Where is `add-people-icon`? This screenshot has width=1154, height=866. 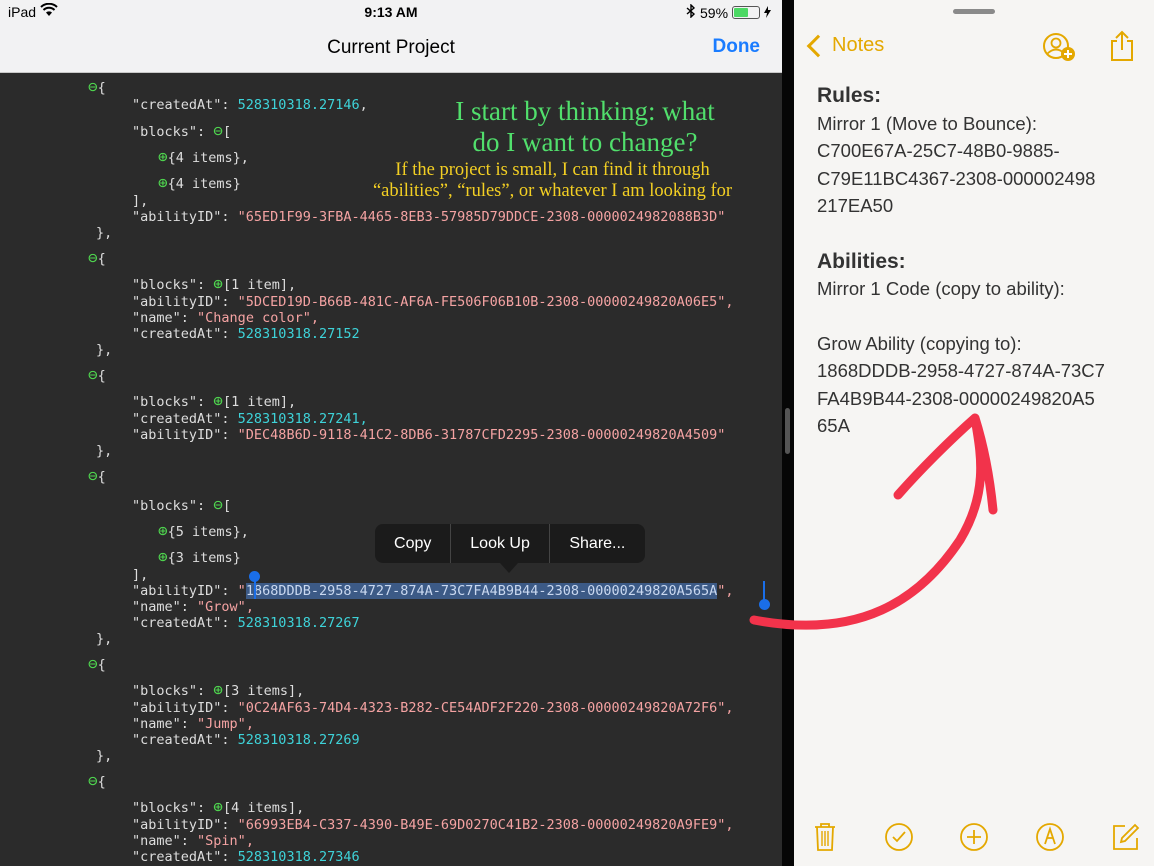 add-people-icon is located at coordinates (1059, 50).